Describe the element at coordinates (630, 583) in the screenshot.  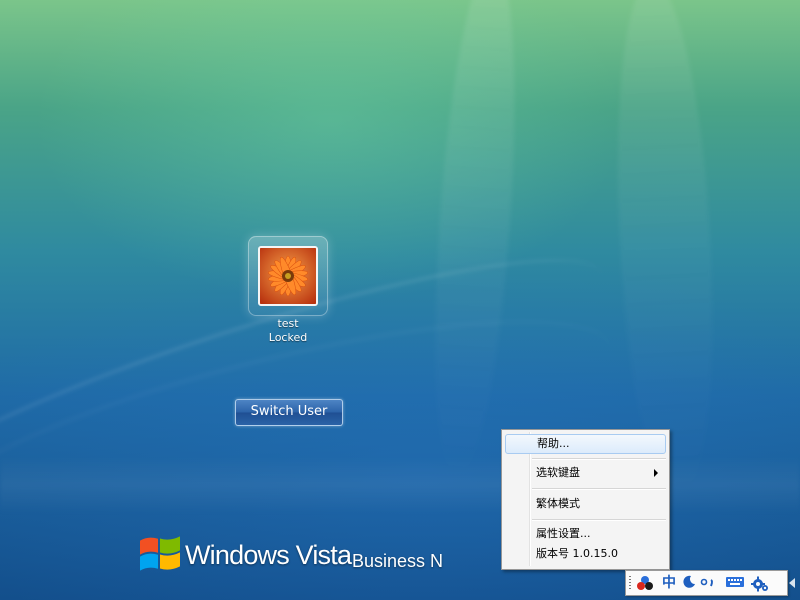
I see `toolbar-grip-handle` at that location.